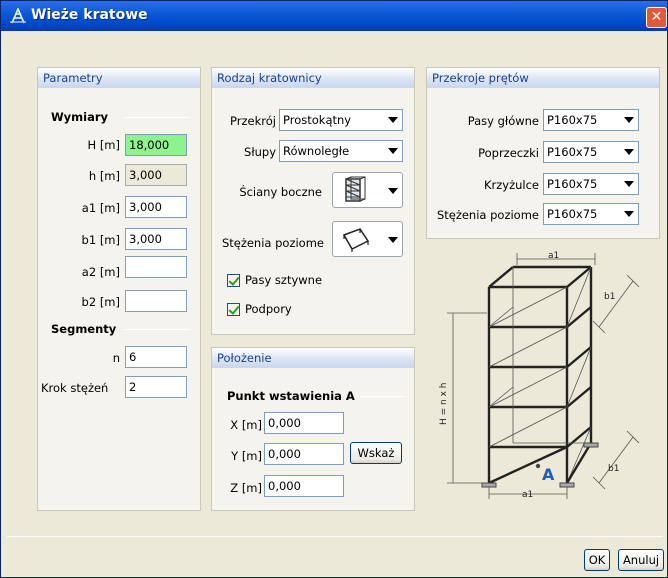  What do you see at coordinates (100, 240) in the screenshot?
I see `b1-label: b1 [m]` at bounding box center [100, 240].